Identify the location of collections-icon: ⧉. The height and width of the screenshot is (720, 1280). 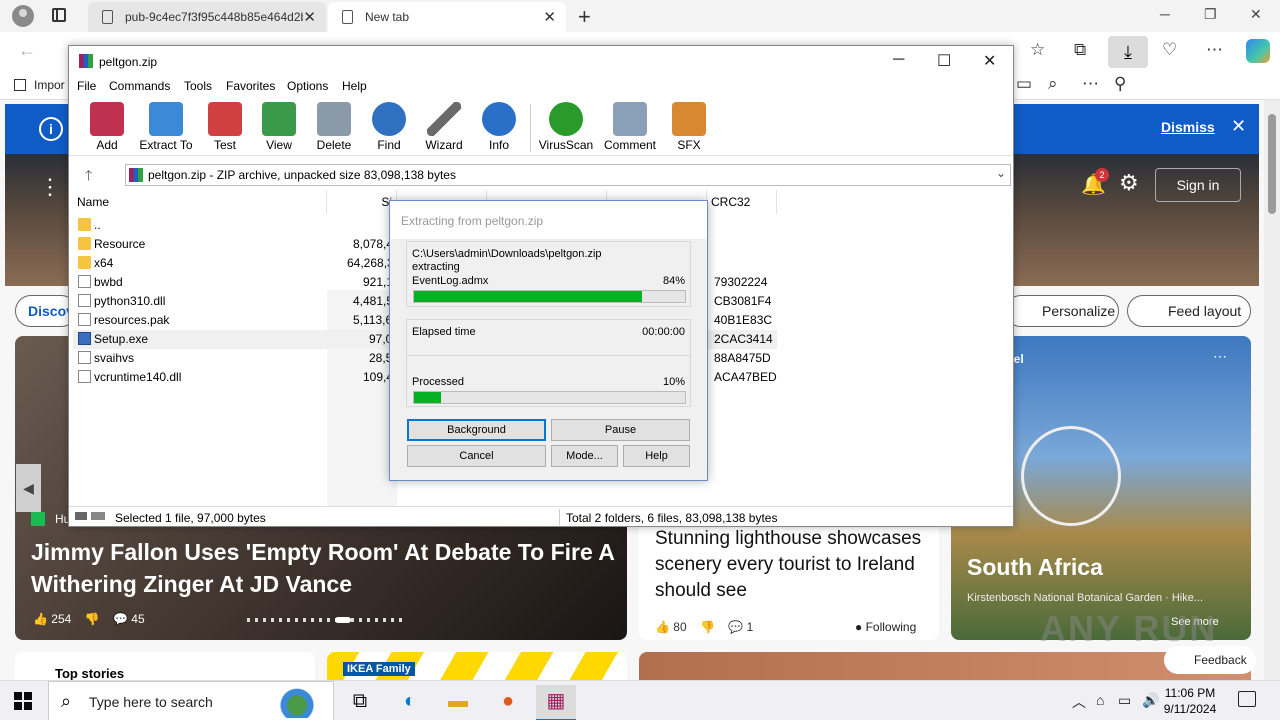
(1080, 50).